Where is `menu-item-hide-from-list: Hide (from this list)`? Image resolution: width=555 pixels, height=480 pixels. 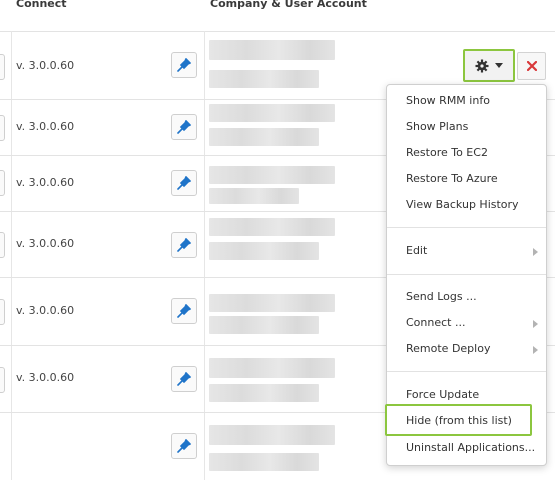
menu-item-hide-from-list: Hide (from this list) is located at coordinates (458, 420).